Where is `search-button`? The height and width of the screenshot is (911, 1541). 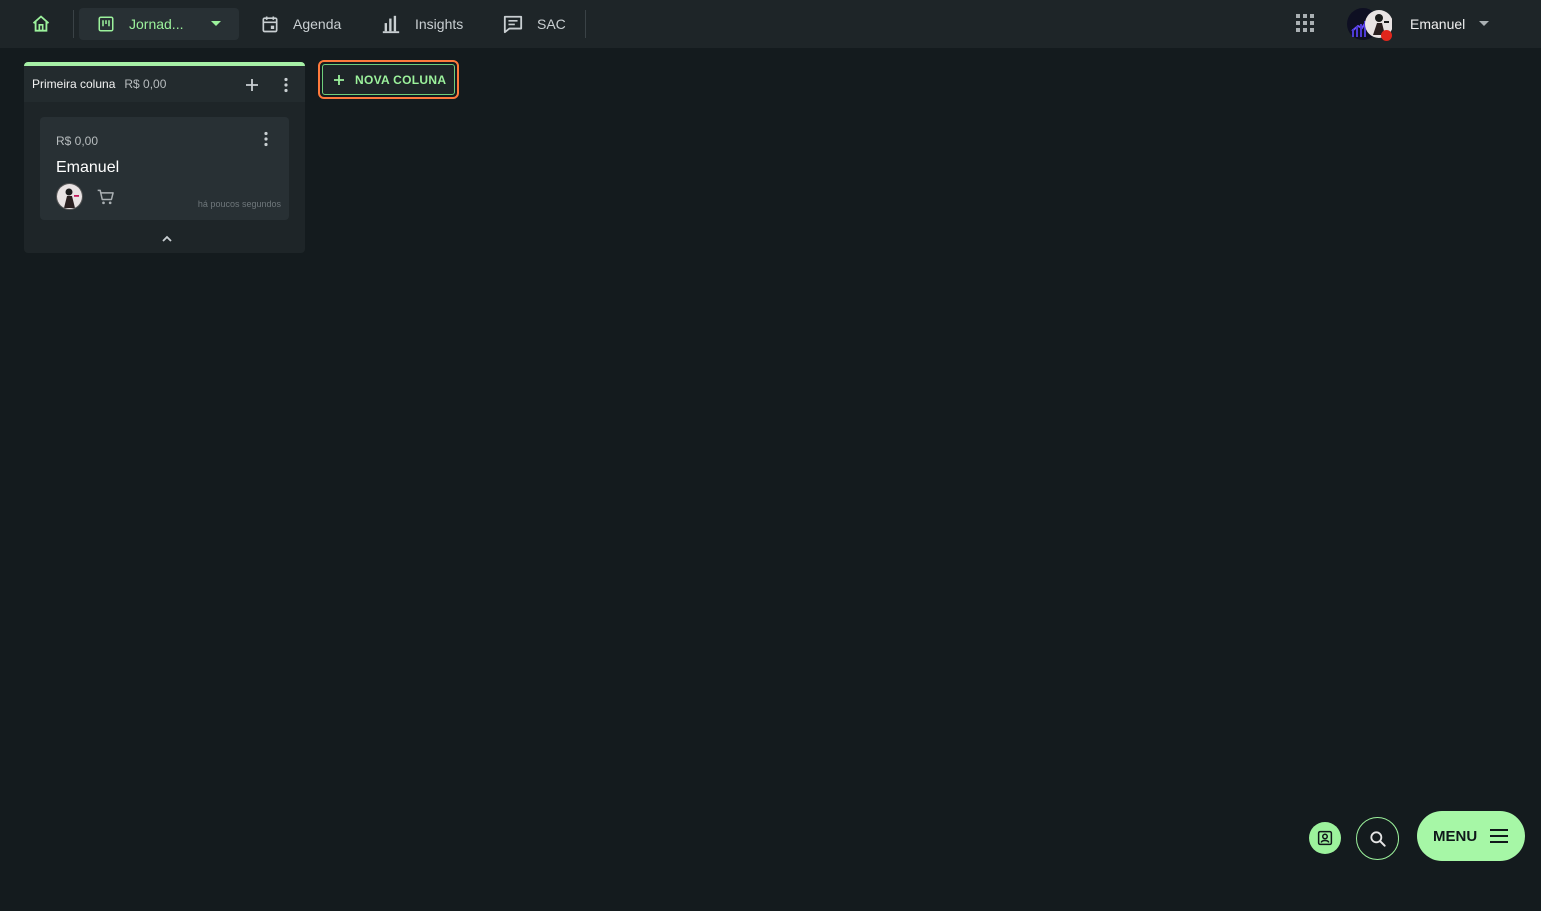
search-button is located at coordinates (1377, 838).